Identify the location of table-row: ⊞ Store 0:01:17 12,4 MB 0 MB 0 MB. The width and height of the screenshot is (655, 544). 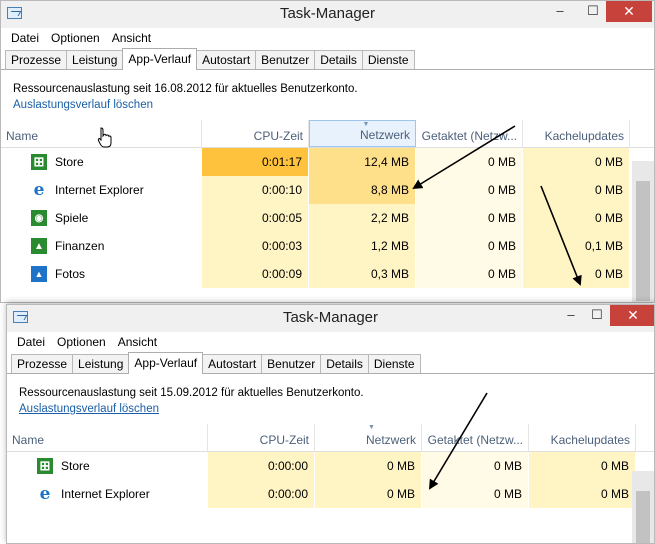
(327, 162).